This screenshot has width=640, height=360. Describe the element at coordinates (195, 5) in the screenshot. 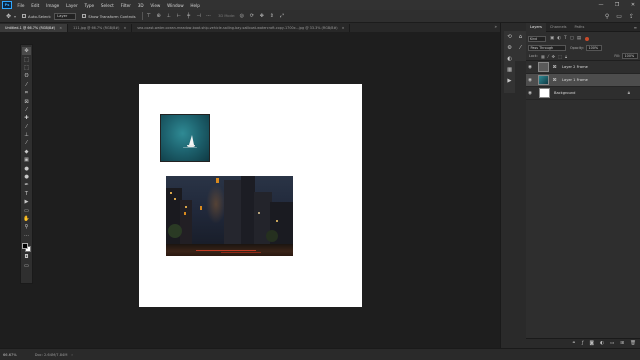

I see `menu-help: Help` at that location.